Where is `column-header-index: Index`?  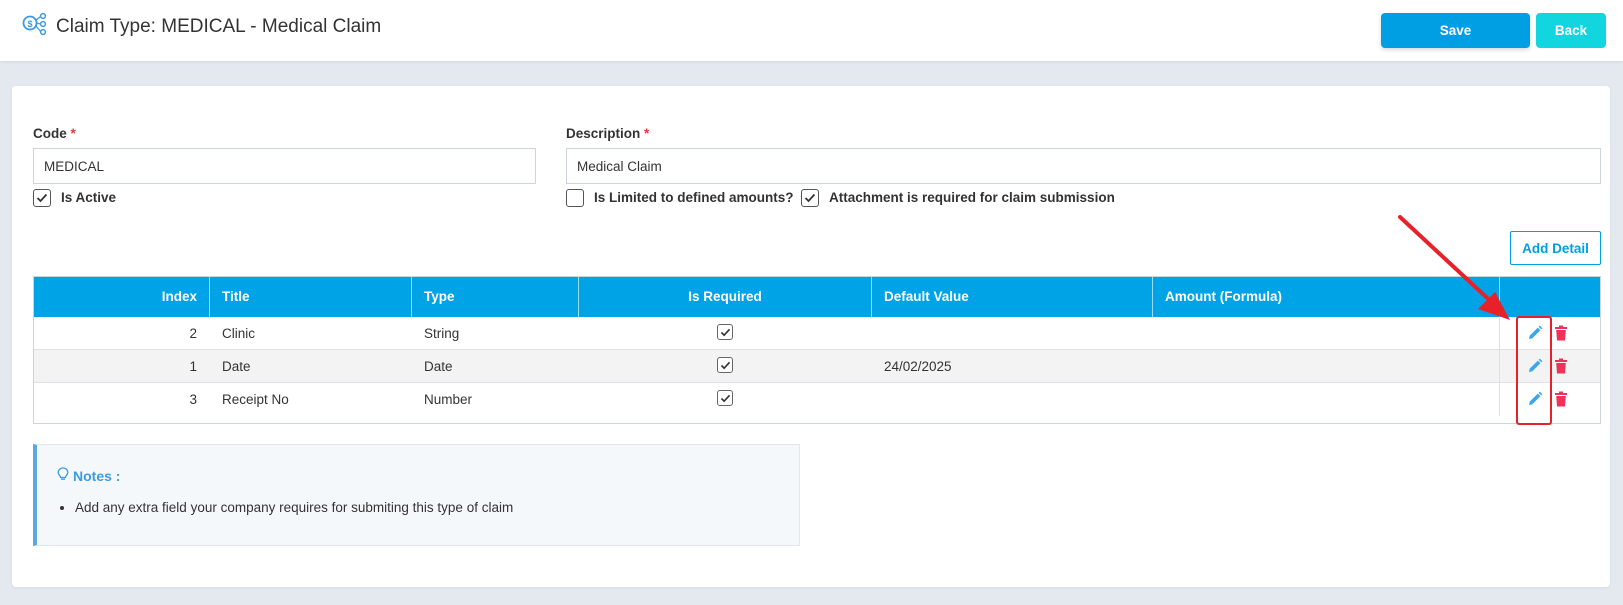 column-header-index: Index is located at coordinates (115, 297).